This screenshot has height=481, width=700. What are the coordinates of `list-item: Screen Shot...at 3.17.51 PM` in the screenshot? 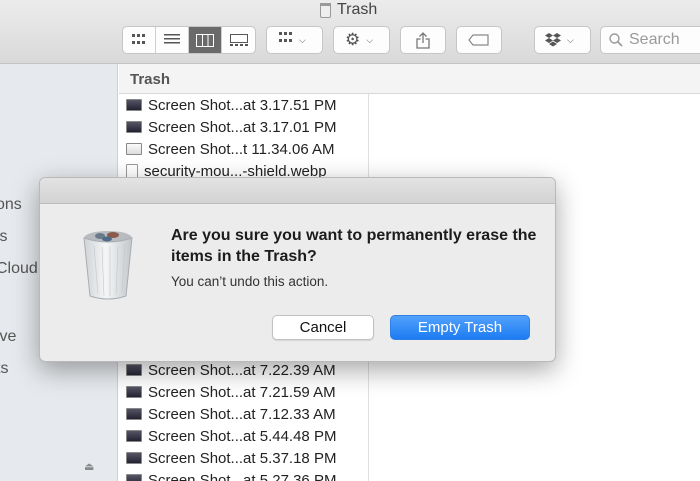 It's located at (231, 105).